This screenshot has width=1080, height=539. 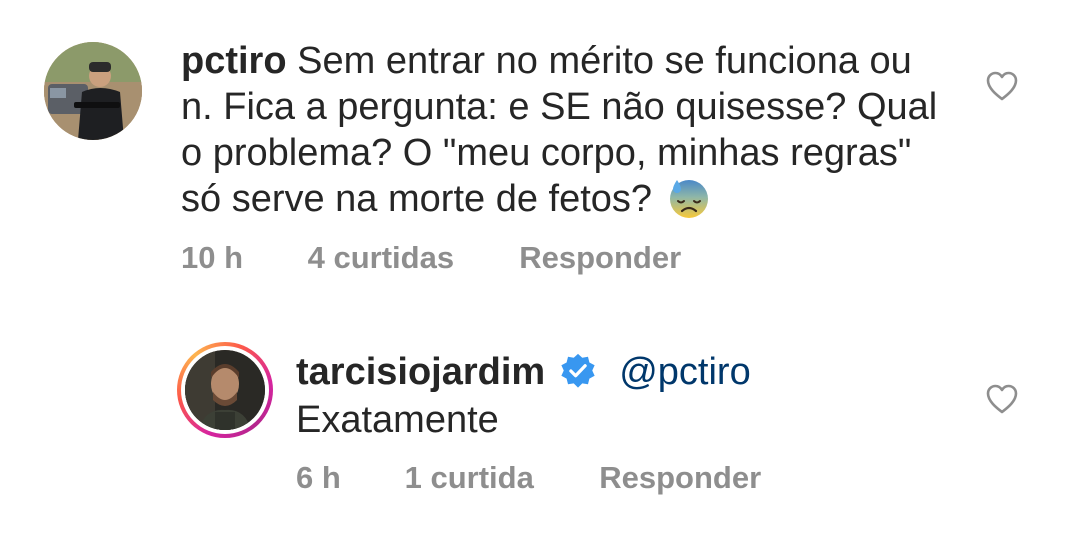 I want to click on mention-link: @pctiro, so click(x=685, y=372).